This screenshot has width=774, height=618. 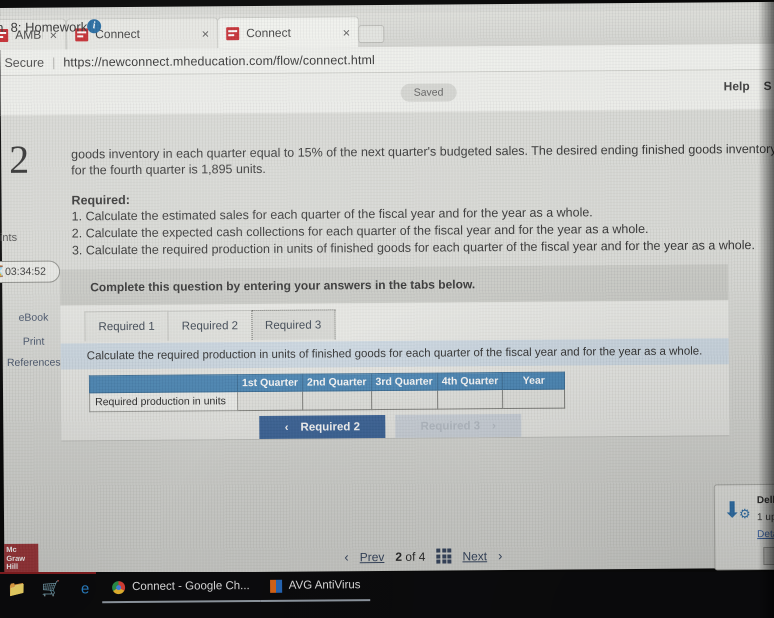 I want to click on timer-value: 03:34:52, so click(x=25, y=271).